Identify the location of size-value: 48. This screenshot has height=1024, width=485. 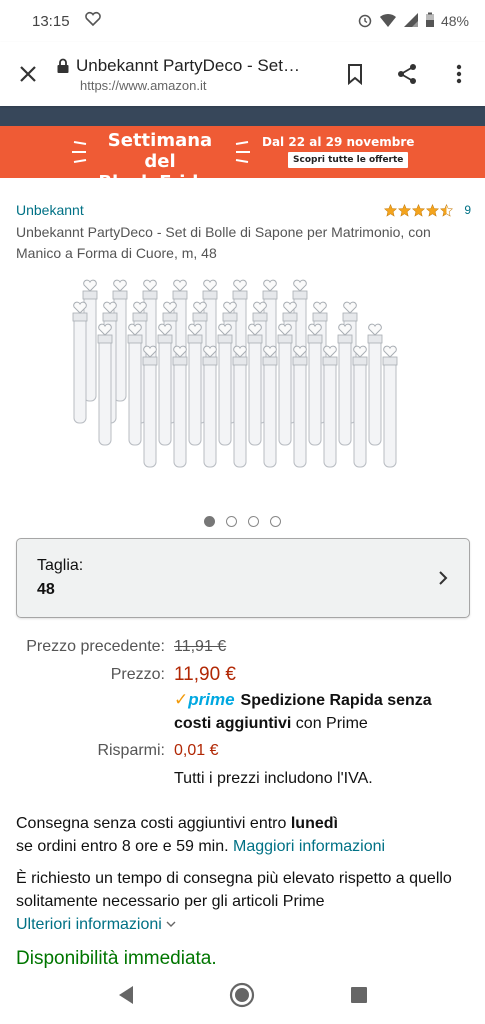
(46, 589).